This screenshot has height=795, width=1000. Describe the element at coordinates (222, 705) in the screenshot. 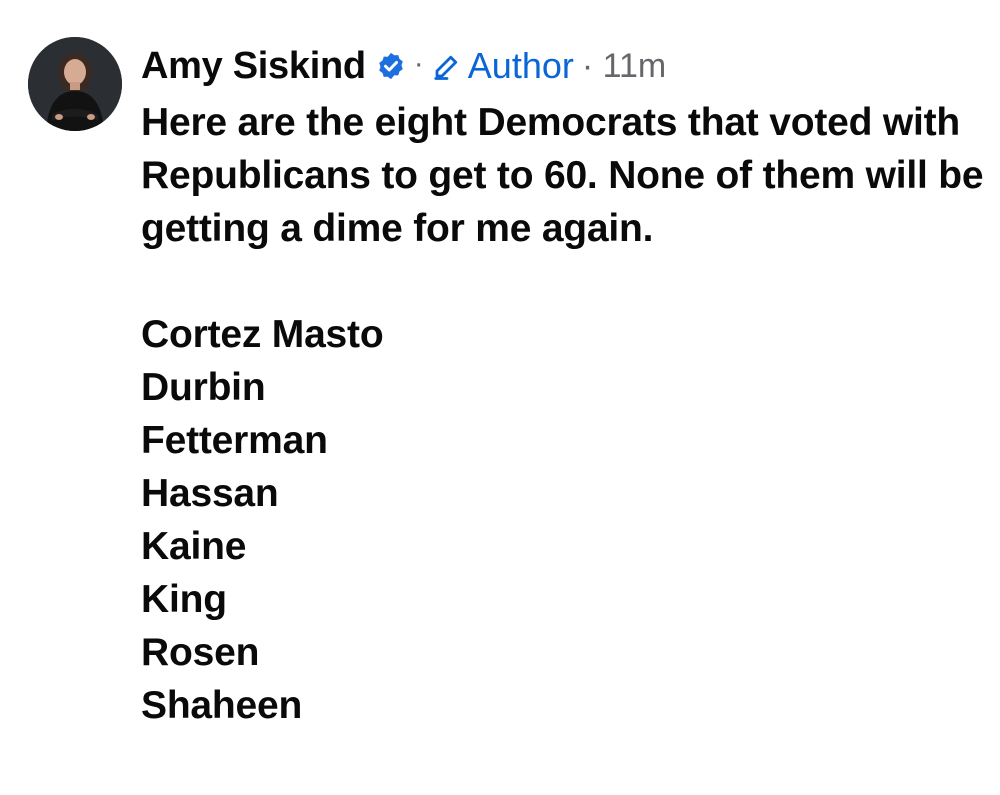

I see `list-item: Shaheen` at that location.